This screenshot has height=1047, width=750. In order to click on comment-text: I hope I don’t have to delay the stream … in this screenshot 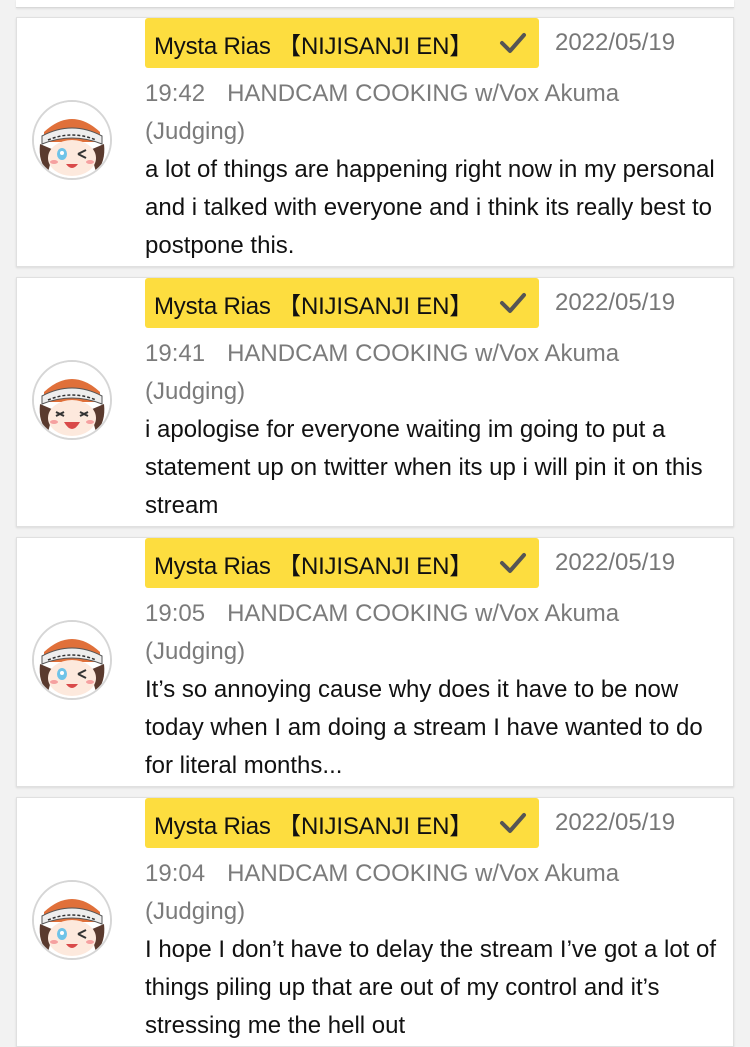, I will do `click(431, 987)`.